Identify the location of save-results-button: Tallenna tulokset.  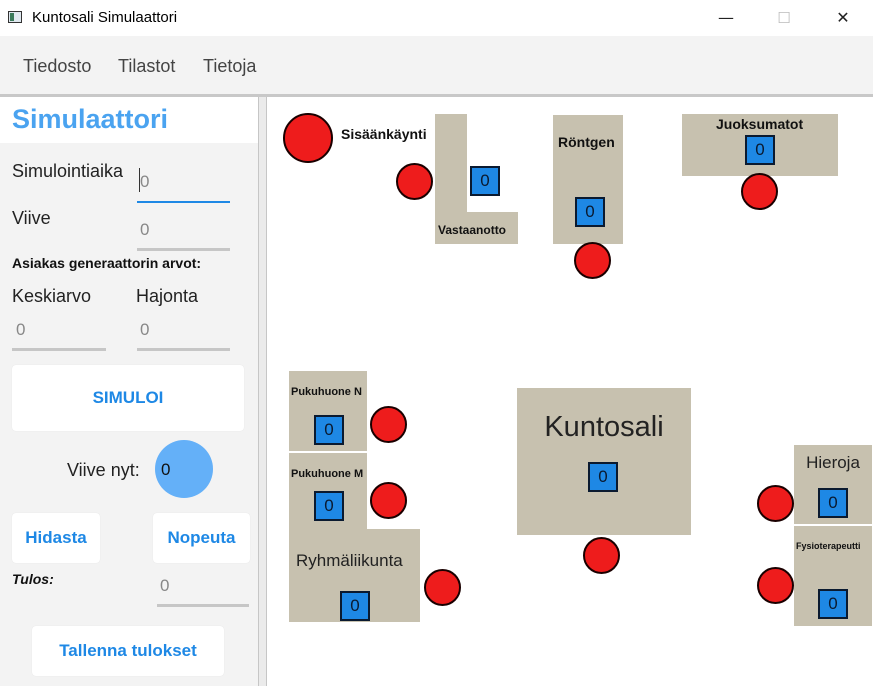
(128, 651).